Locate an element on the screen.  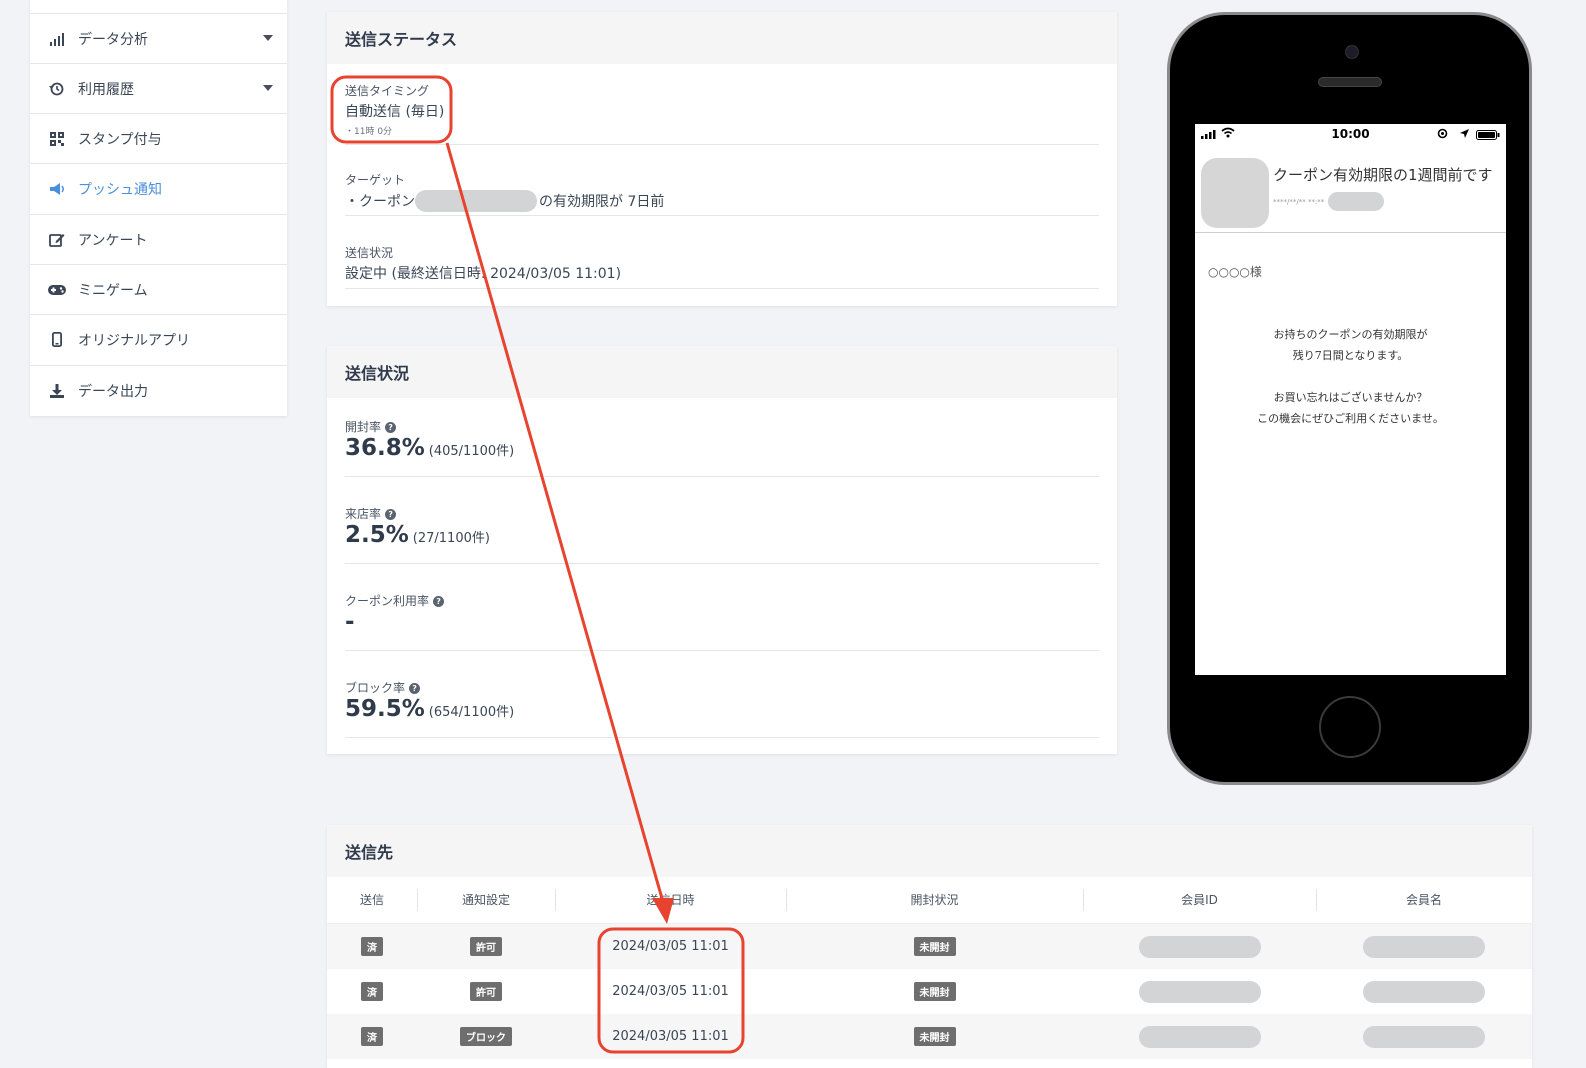
sidebar-item-label: スタンプ付与 is located at coordinates (120, 139).